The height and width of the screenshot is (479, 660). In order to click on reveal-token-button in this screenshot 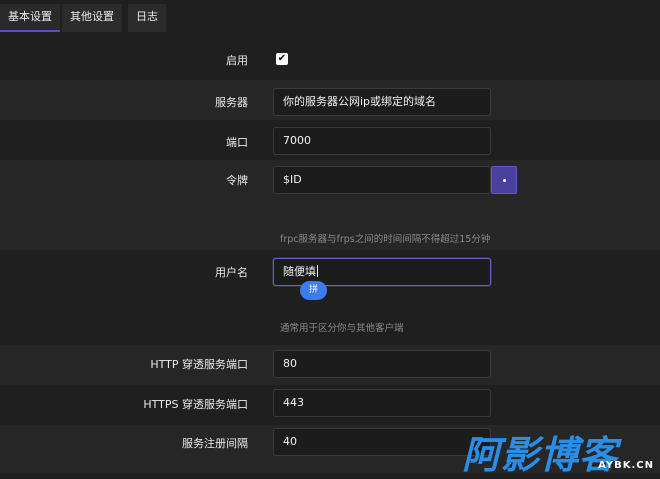, I will do `click(504, 180)`.